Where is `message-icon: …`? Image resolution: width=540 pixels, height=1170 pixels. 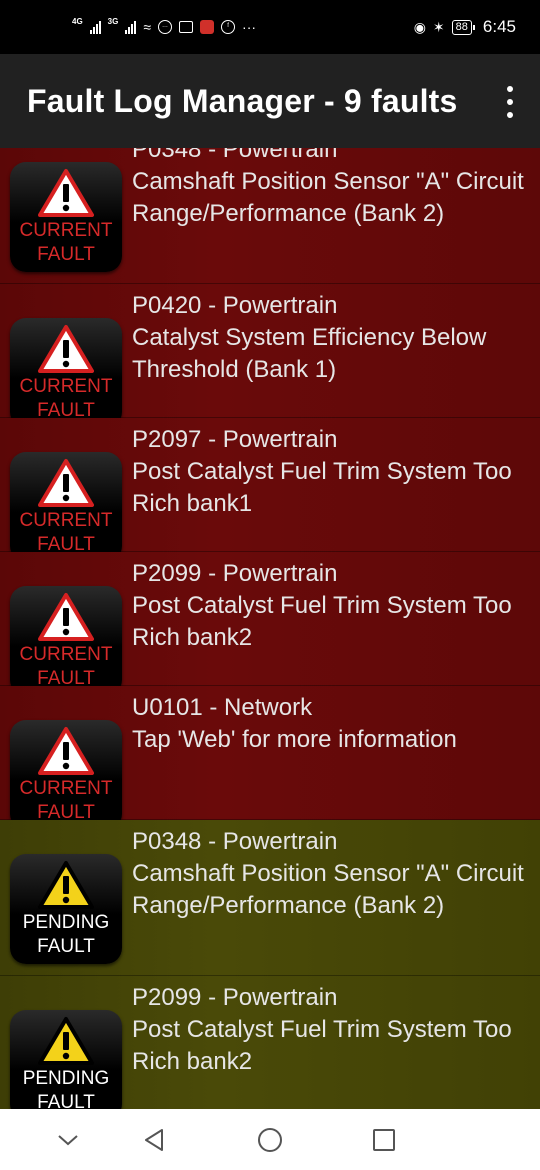
message-icon: … is located at coordinates (165, 27).